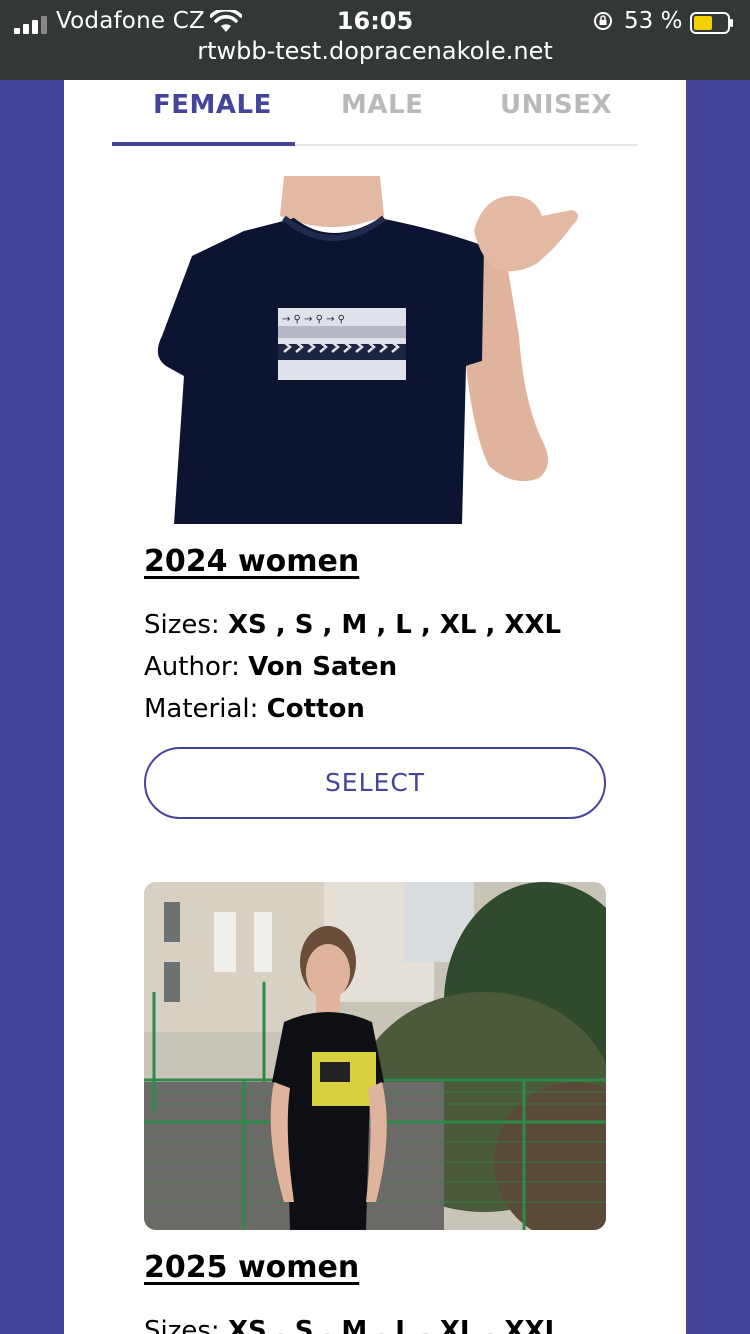 Image resolution: width=750 pixels, height=1334 pixels. I want to click on gender-tabs: FEMALE MALE UNISEX, so click(375, 113).